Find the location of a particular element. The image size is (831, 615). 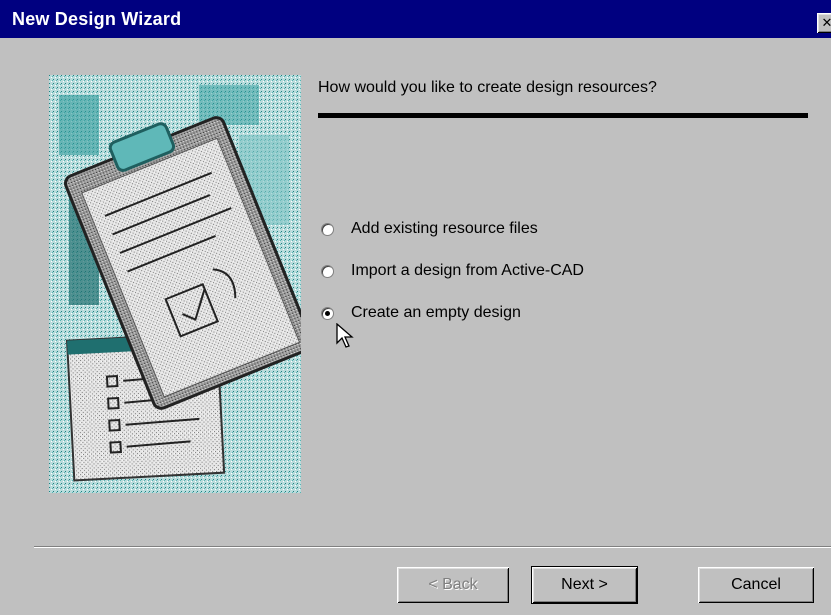

footer-separator is located at coordinates (432, 547).